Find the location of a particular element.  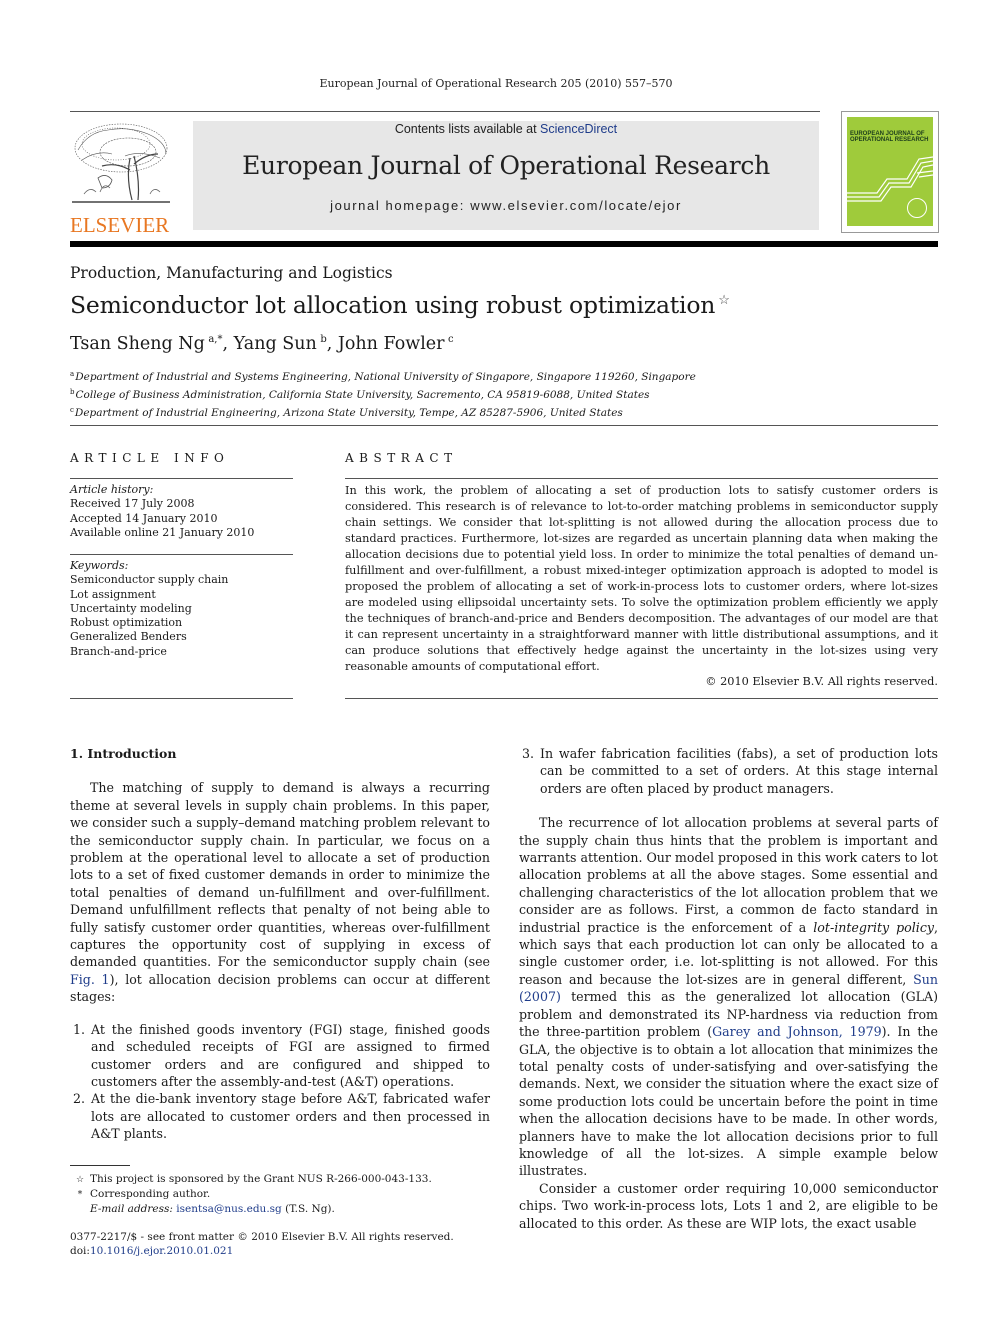

doi-line: doi:10.1016/j.ejor.2010.01.021 is located at coordinates (262, 1251).